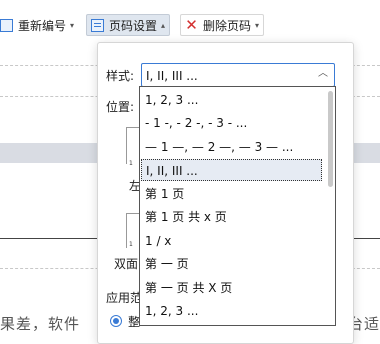 The width and height of the screenshot is (380, 344). What do you see at coordinates (97, 25) in the screenshot?
I see `page-settings-icon` at bounding box center [97, 25].